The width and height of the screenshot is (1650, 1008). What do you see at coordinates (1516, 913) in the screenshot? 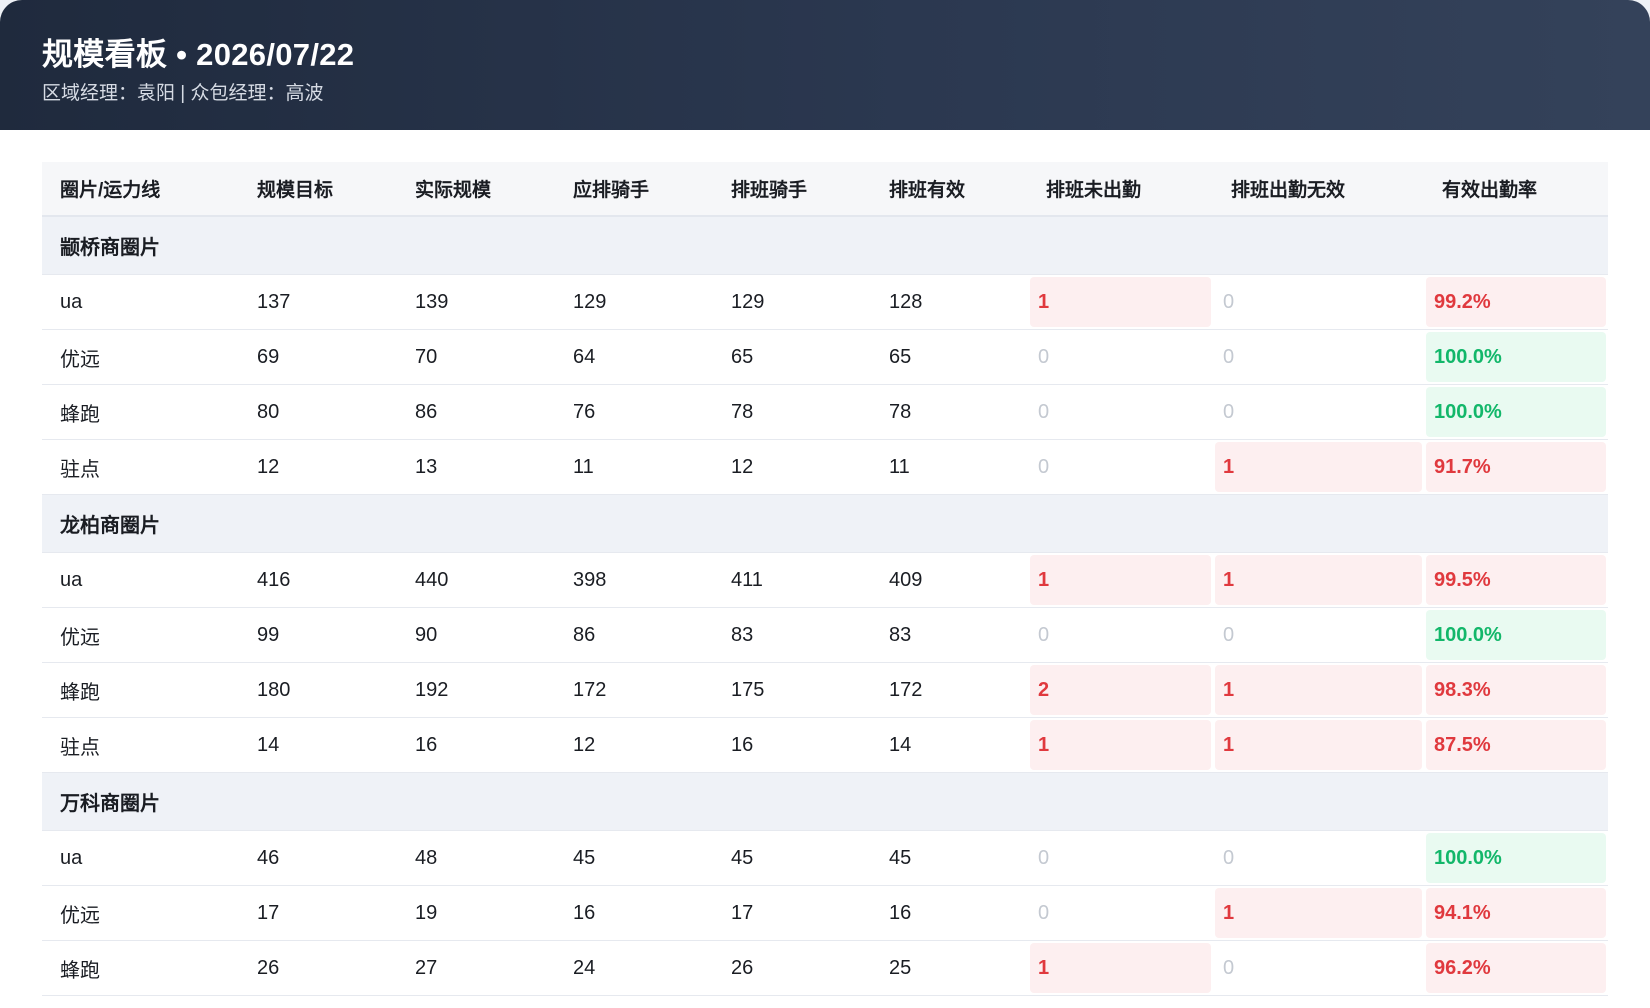
I see `cell-rate-value: 94.1%` at bounding box center [1516, 913].